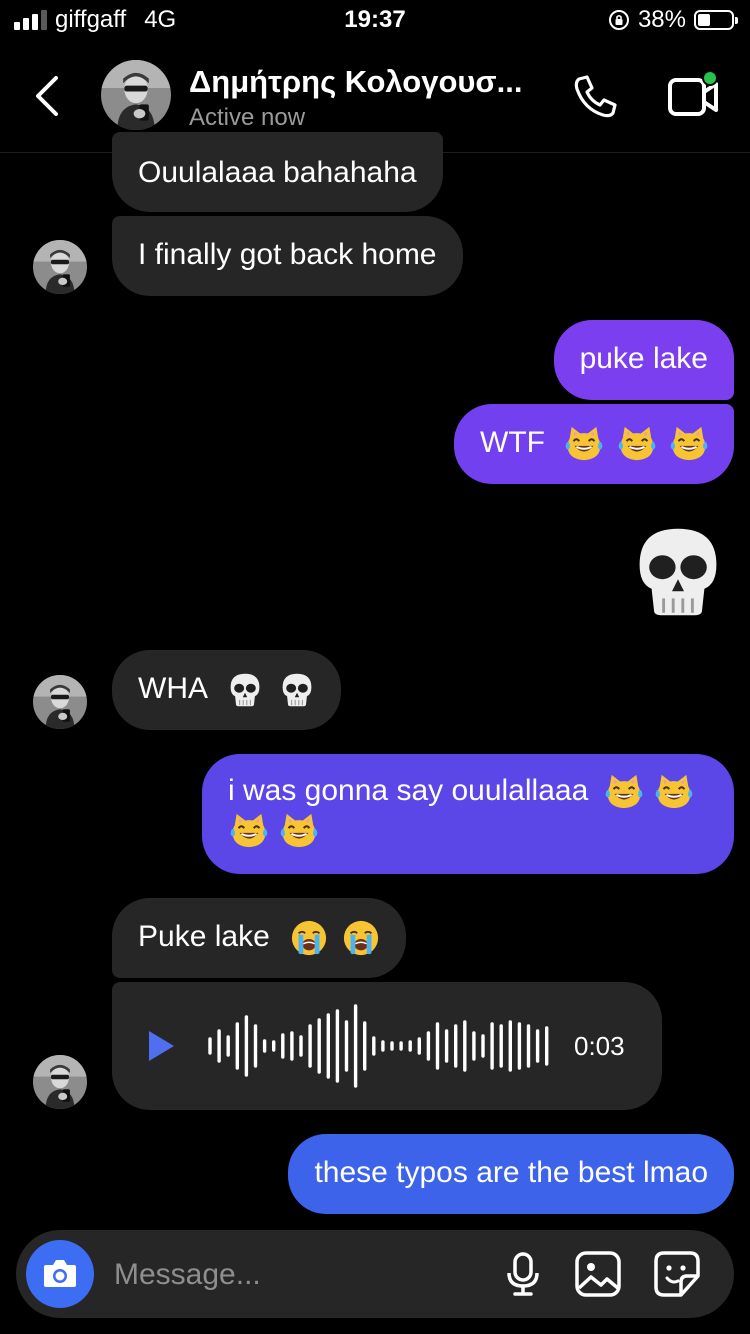 Image resolution: width=750 pixels, height=1334 pixels. I want to click on gallery-icon, so click(598, 1274).